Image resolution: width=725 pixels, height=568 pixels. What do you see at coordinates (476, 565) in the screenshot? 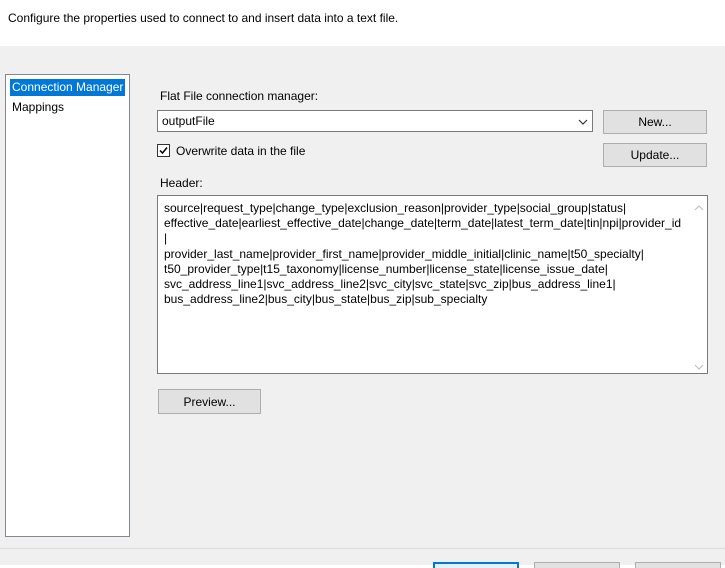
I see `ok-button` at bounding box center [476, 565].